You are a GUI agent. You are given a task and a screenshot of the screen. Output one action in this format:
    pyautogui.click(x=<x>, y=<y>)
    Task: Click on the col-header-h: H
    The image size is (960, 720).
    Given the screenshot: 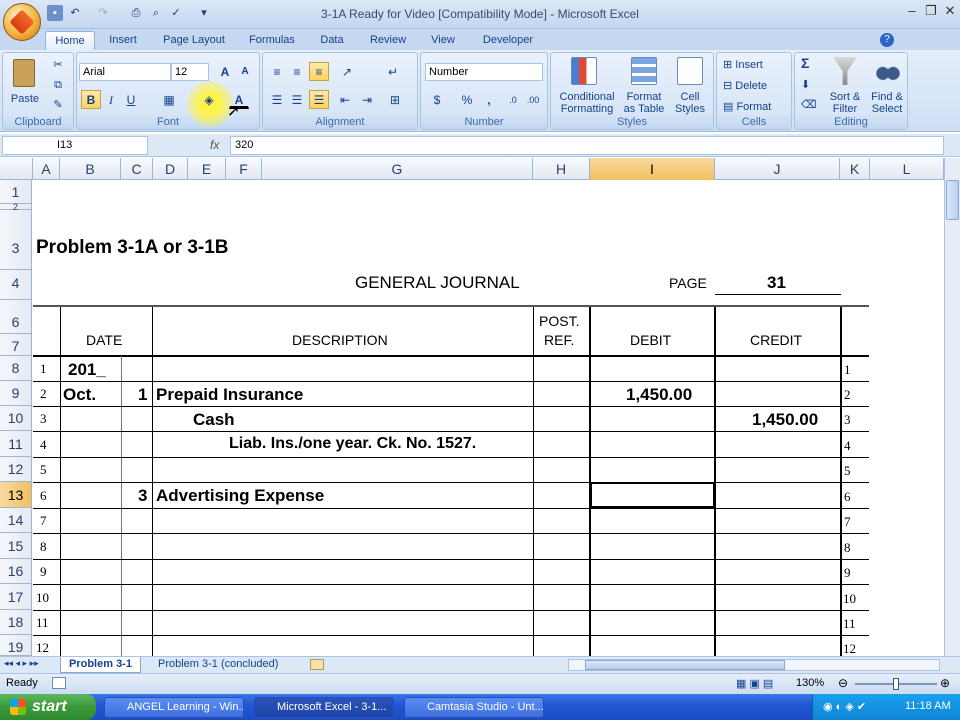 What is the action you would take?
    pyautogui.click(x=561, y=169)
    